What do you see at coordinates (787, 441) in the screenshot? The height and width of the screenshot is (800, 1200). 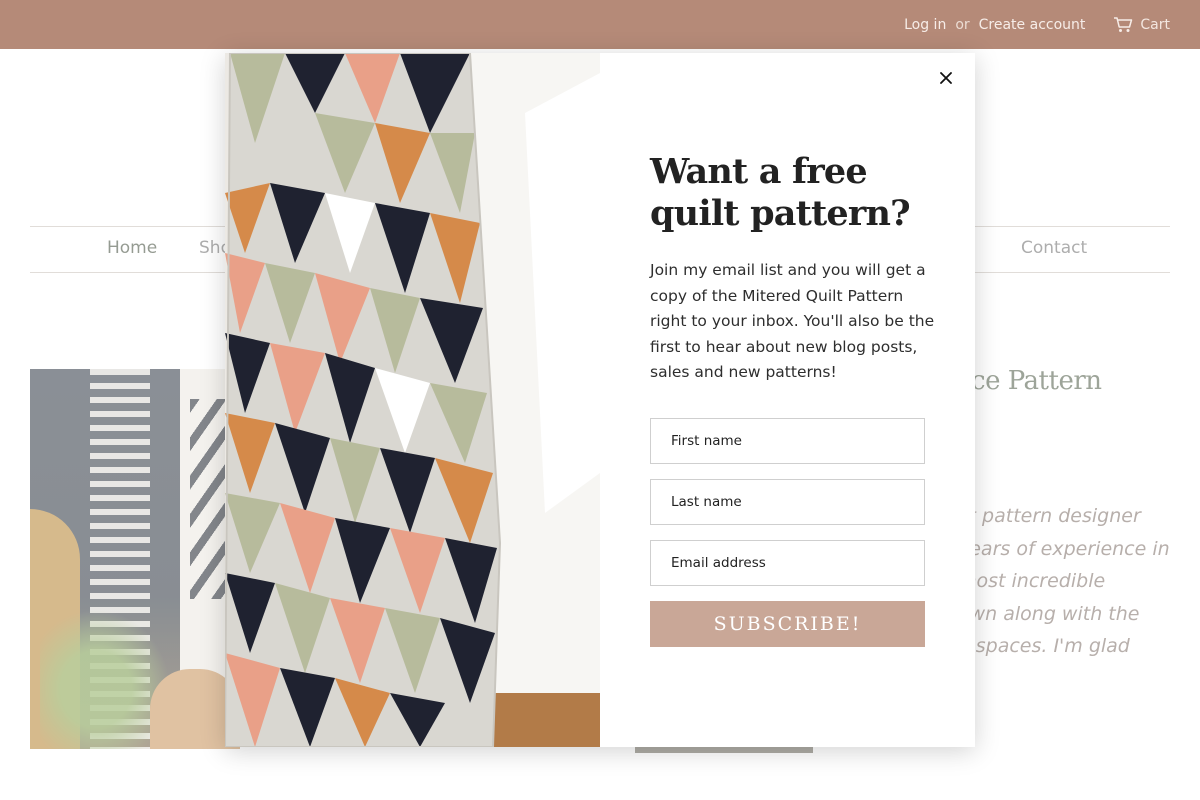 I see `first-name-field` at bounding box center [787, 441].